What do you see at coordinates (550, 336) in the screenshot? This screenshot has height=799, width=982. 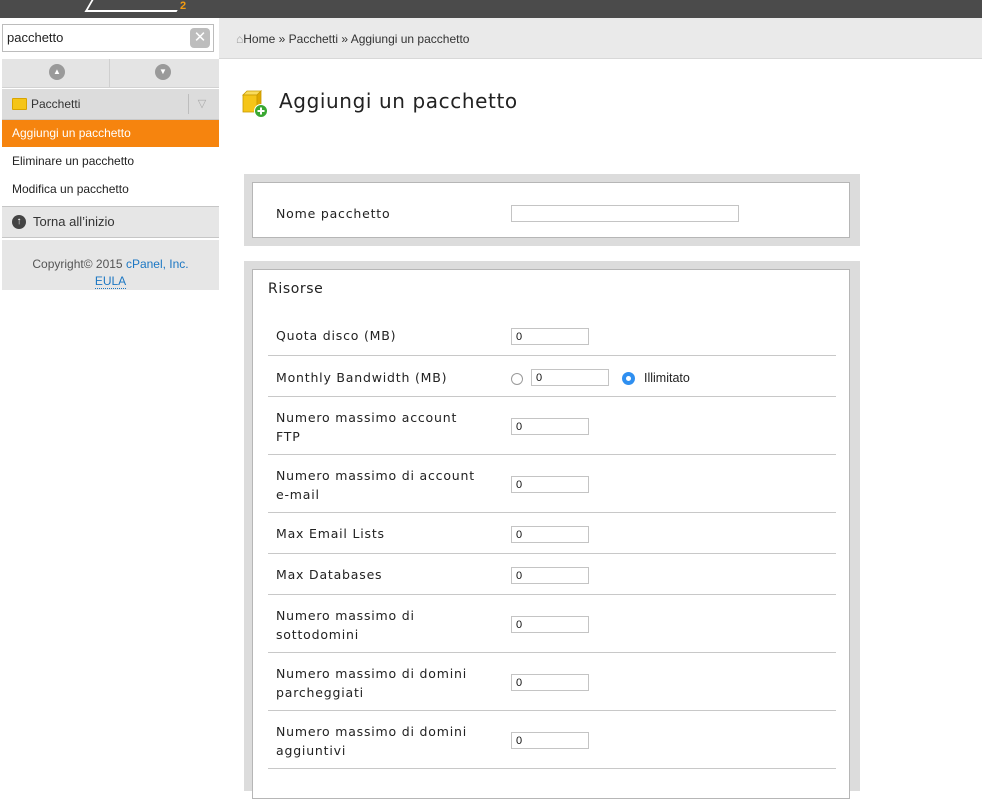 I see `disk-quota-field` at bounding box center [550, 336].